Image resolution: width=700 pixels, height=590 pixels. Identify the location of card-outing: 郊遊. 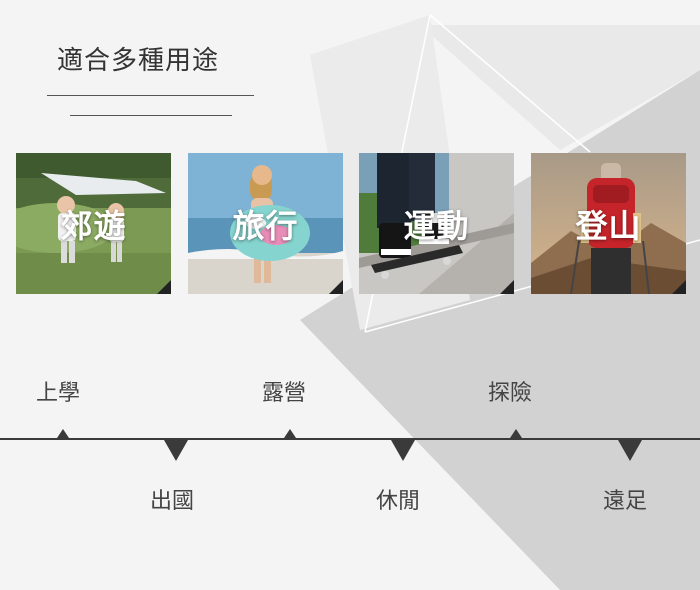
(93, 223).